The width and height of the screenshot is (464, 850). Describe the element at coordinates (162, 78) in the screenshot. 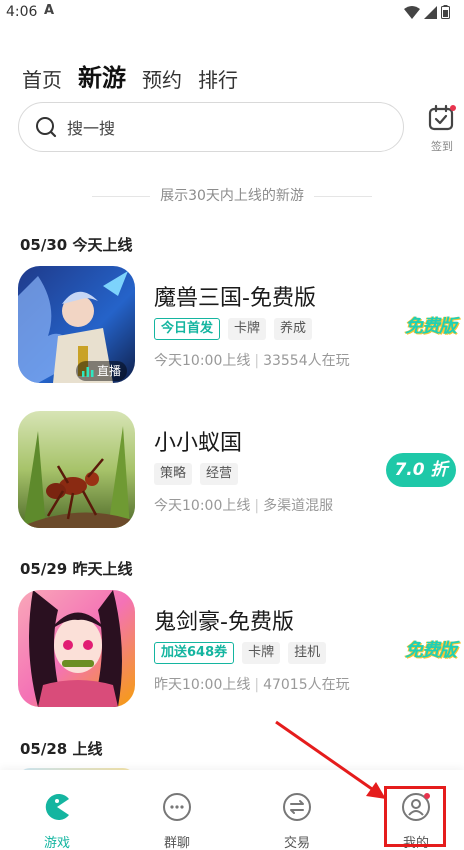

I see `tab-reserve: 预约` at that location.